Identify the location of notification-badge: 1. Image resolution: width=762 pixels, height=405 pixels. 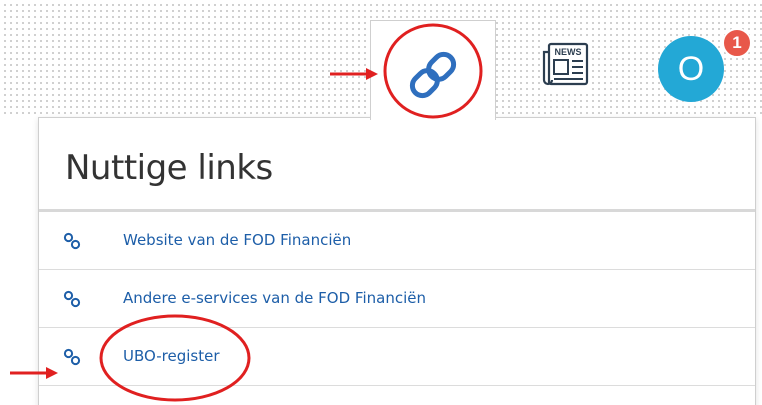
(737, 43).